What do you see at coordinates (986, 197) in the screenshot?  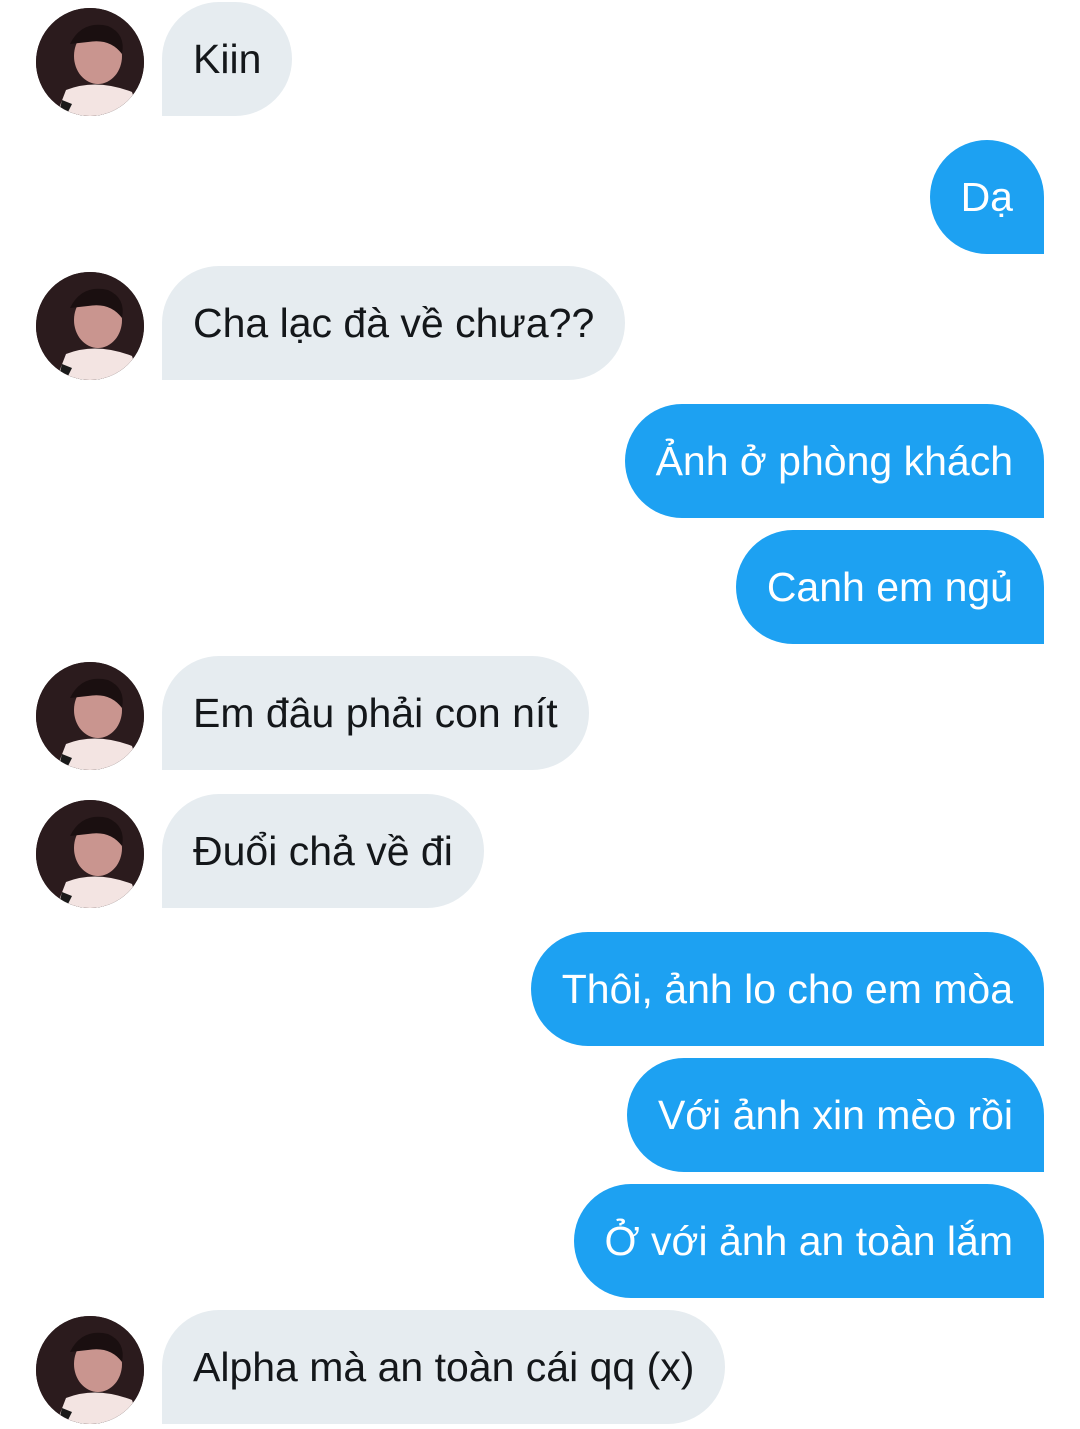 I see `message-bubble-outgoing: Dạ` at bounding box center [986, 197].